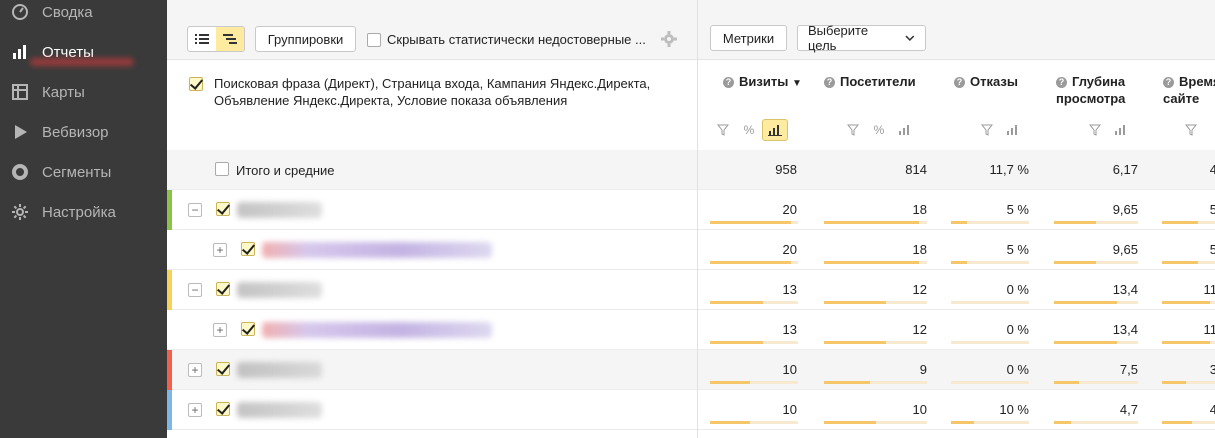 This screenshot has width=1215, height=438. Describe the element at coordinates (1017, 209) in the screenshot. I see `cell-bounces: 5 %` at that location.